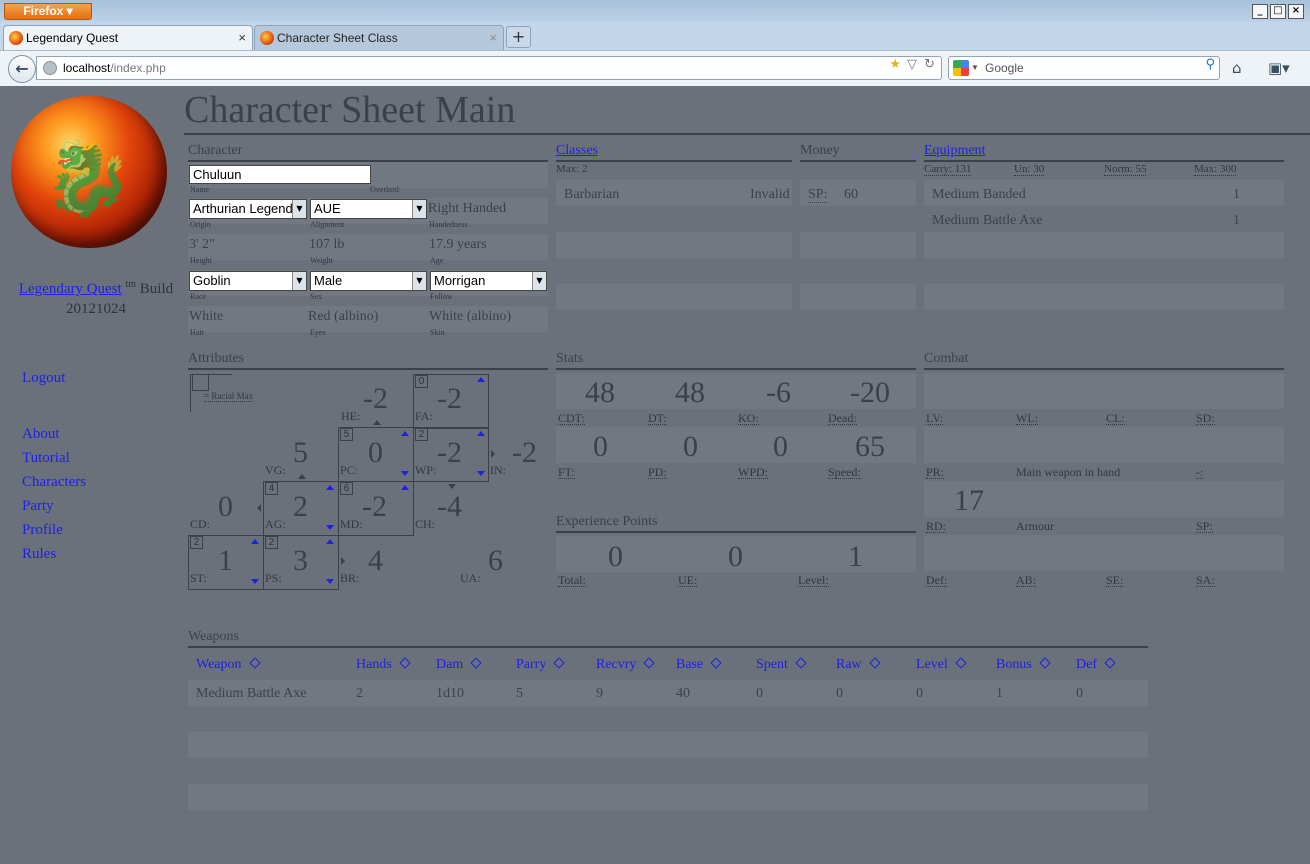 This screenshot has height=864, width=1310. What do you see at coordinates (38, 506) in the screenshot?
I see `nav-party: Party` at bounding box center [38, 506].